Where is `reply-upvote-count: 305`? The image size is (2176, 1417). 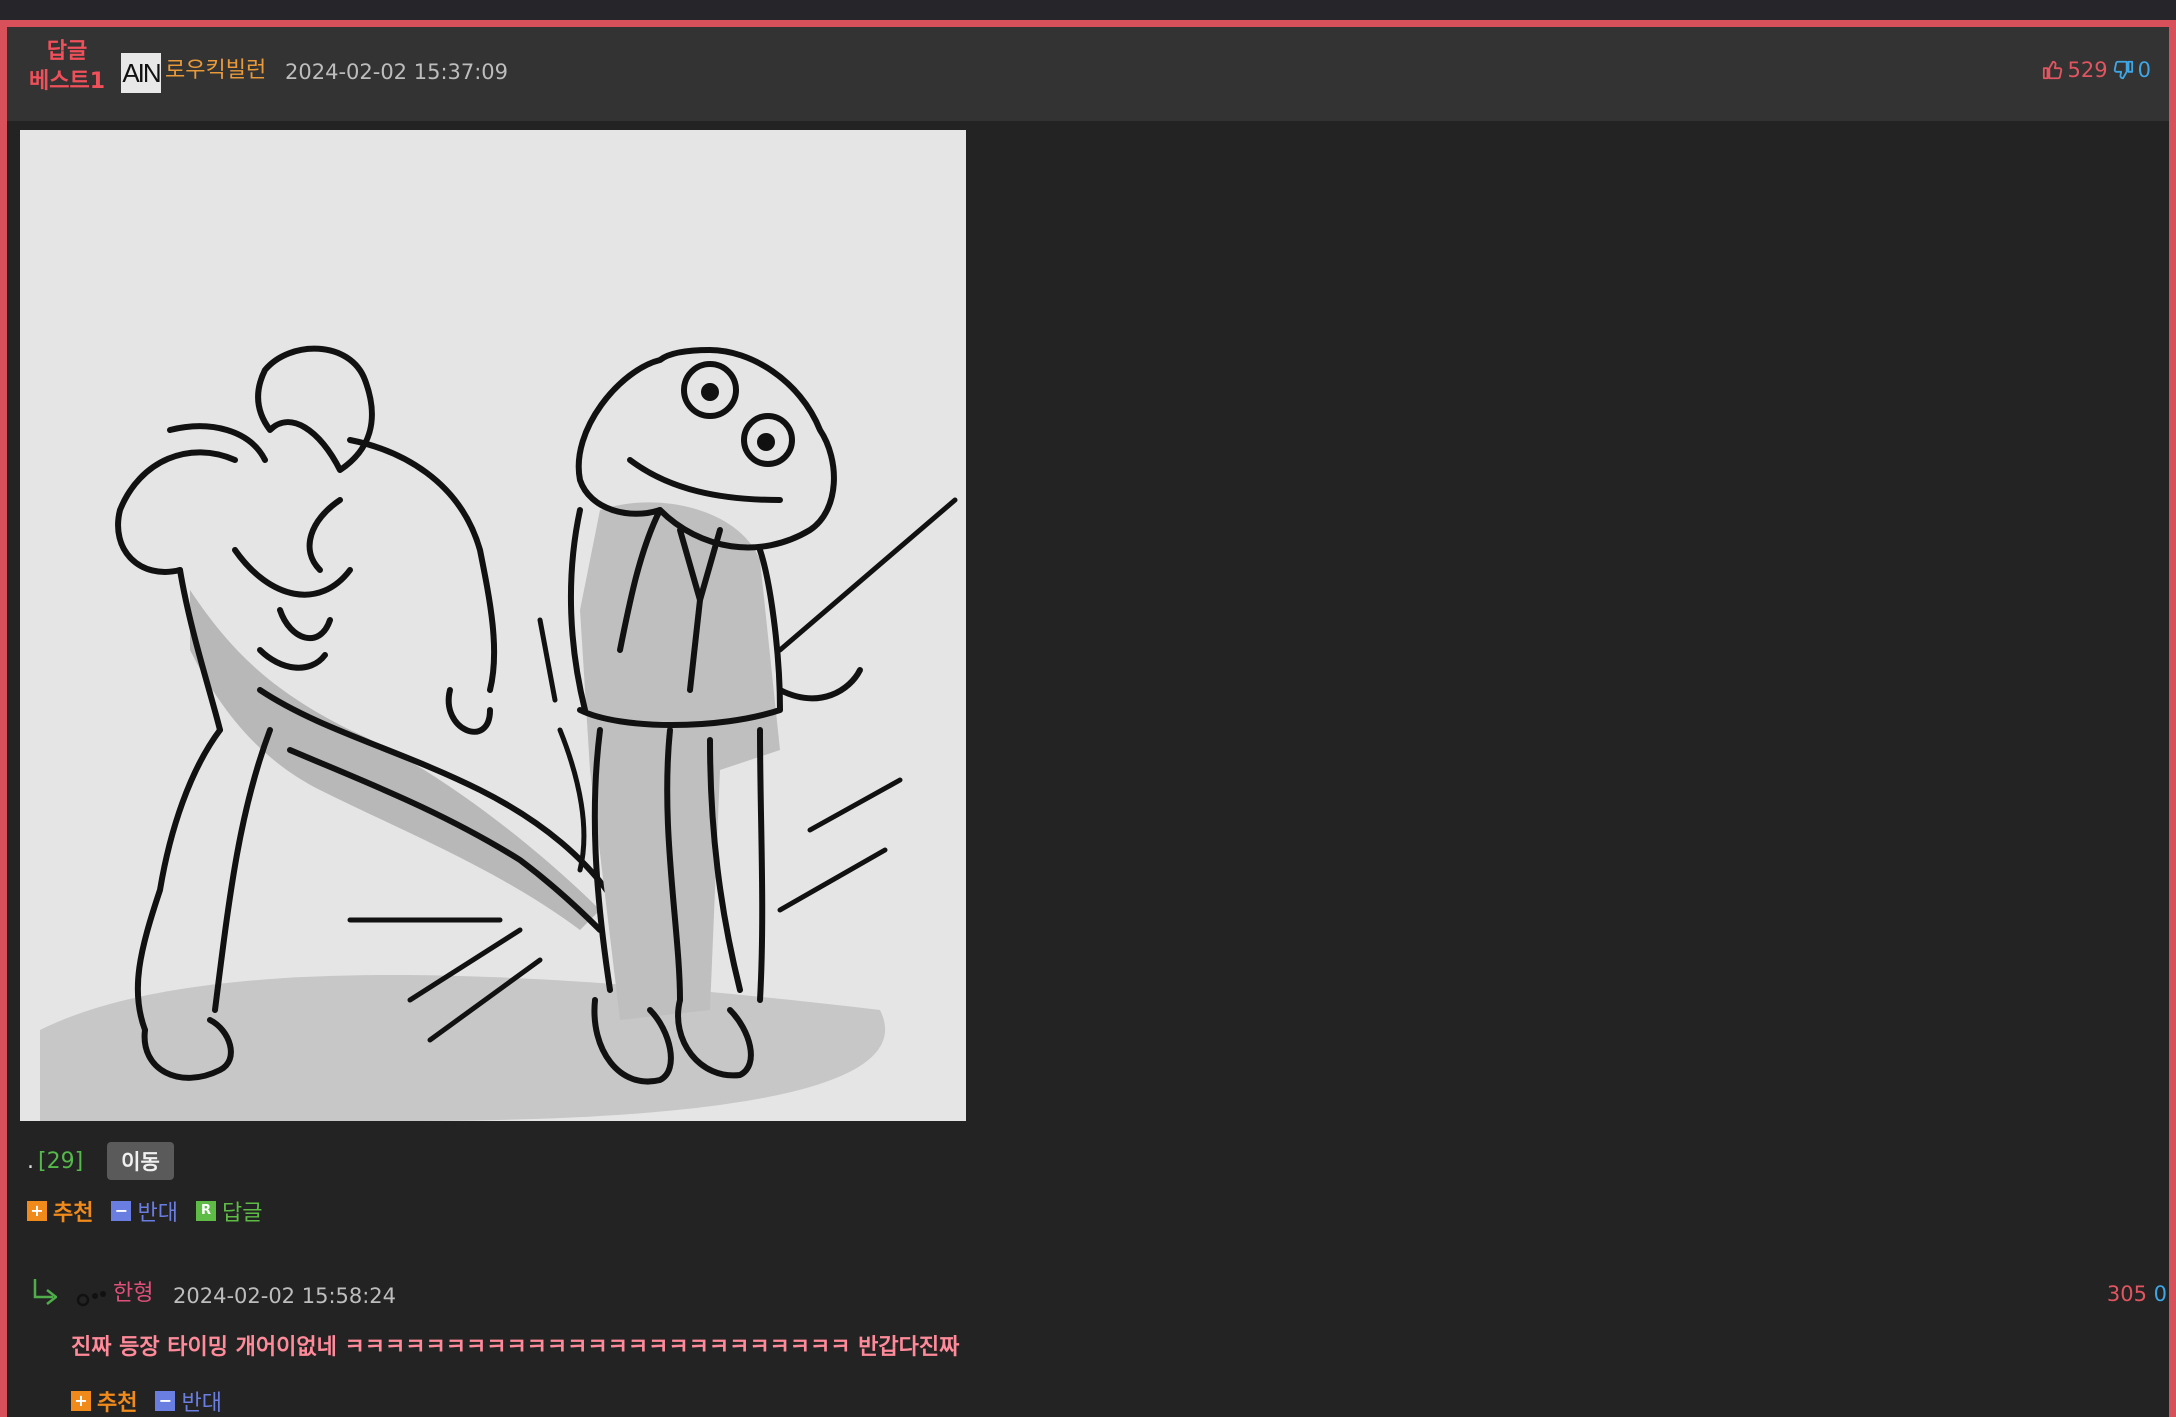 reply-upvote-count: 305 is located at coordinates (2126, 1294).